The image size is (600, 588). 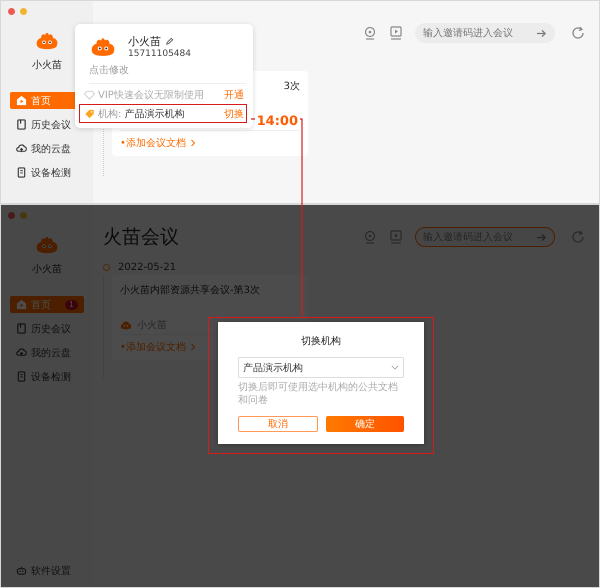 I want to click on dialog-hint: 切换后即可使用选中机构的公共文档和问卷, so click(x=318, y=394).